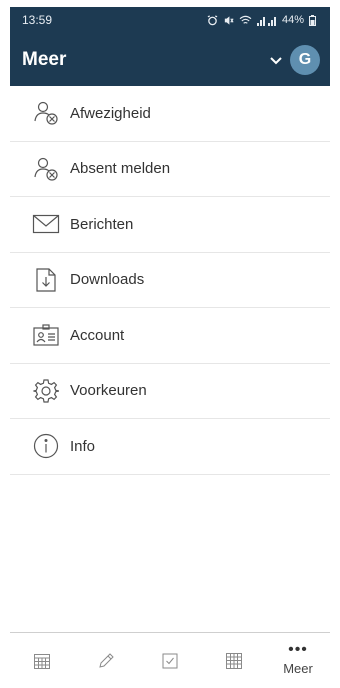 This screenshot has height=688, width=340. I want to click on avatar-initial: G, so click(305, 59).